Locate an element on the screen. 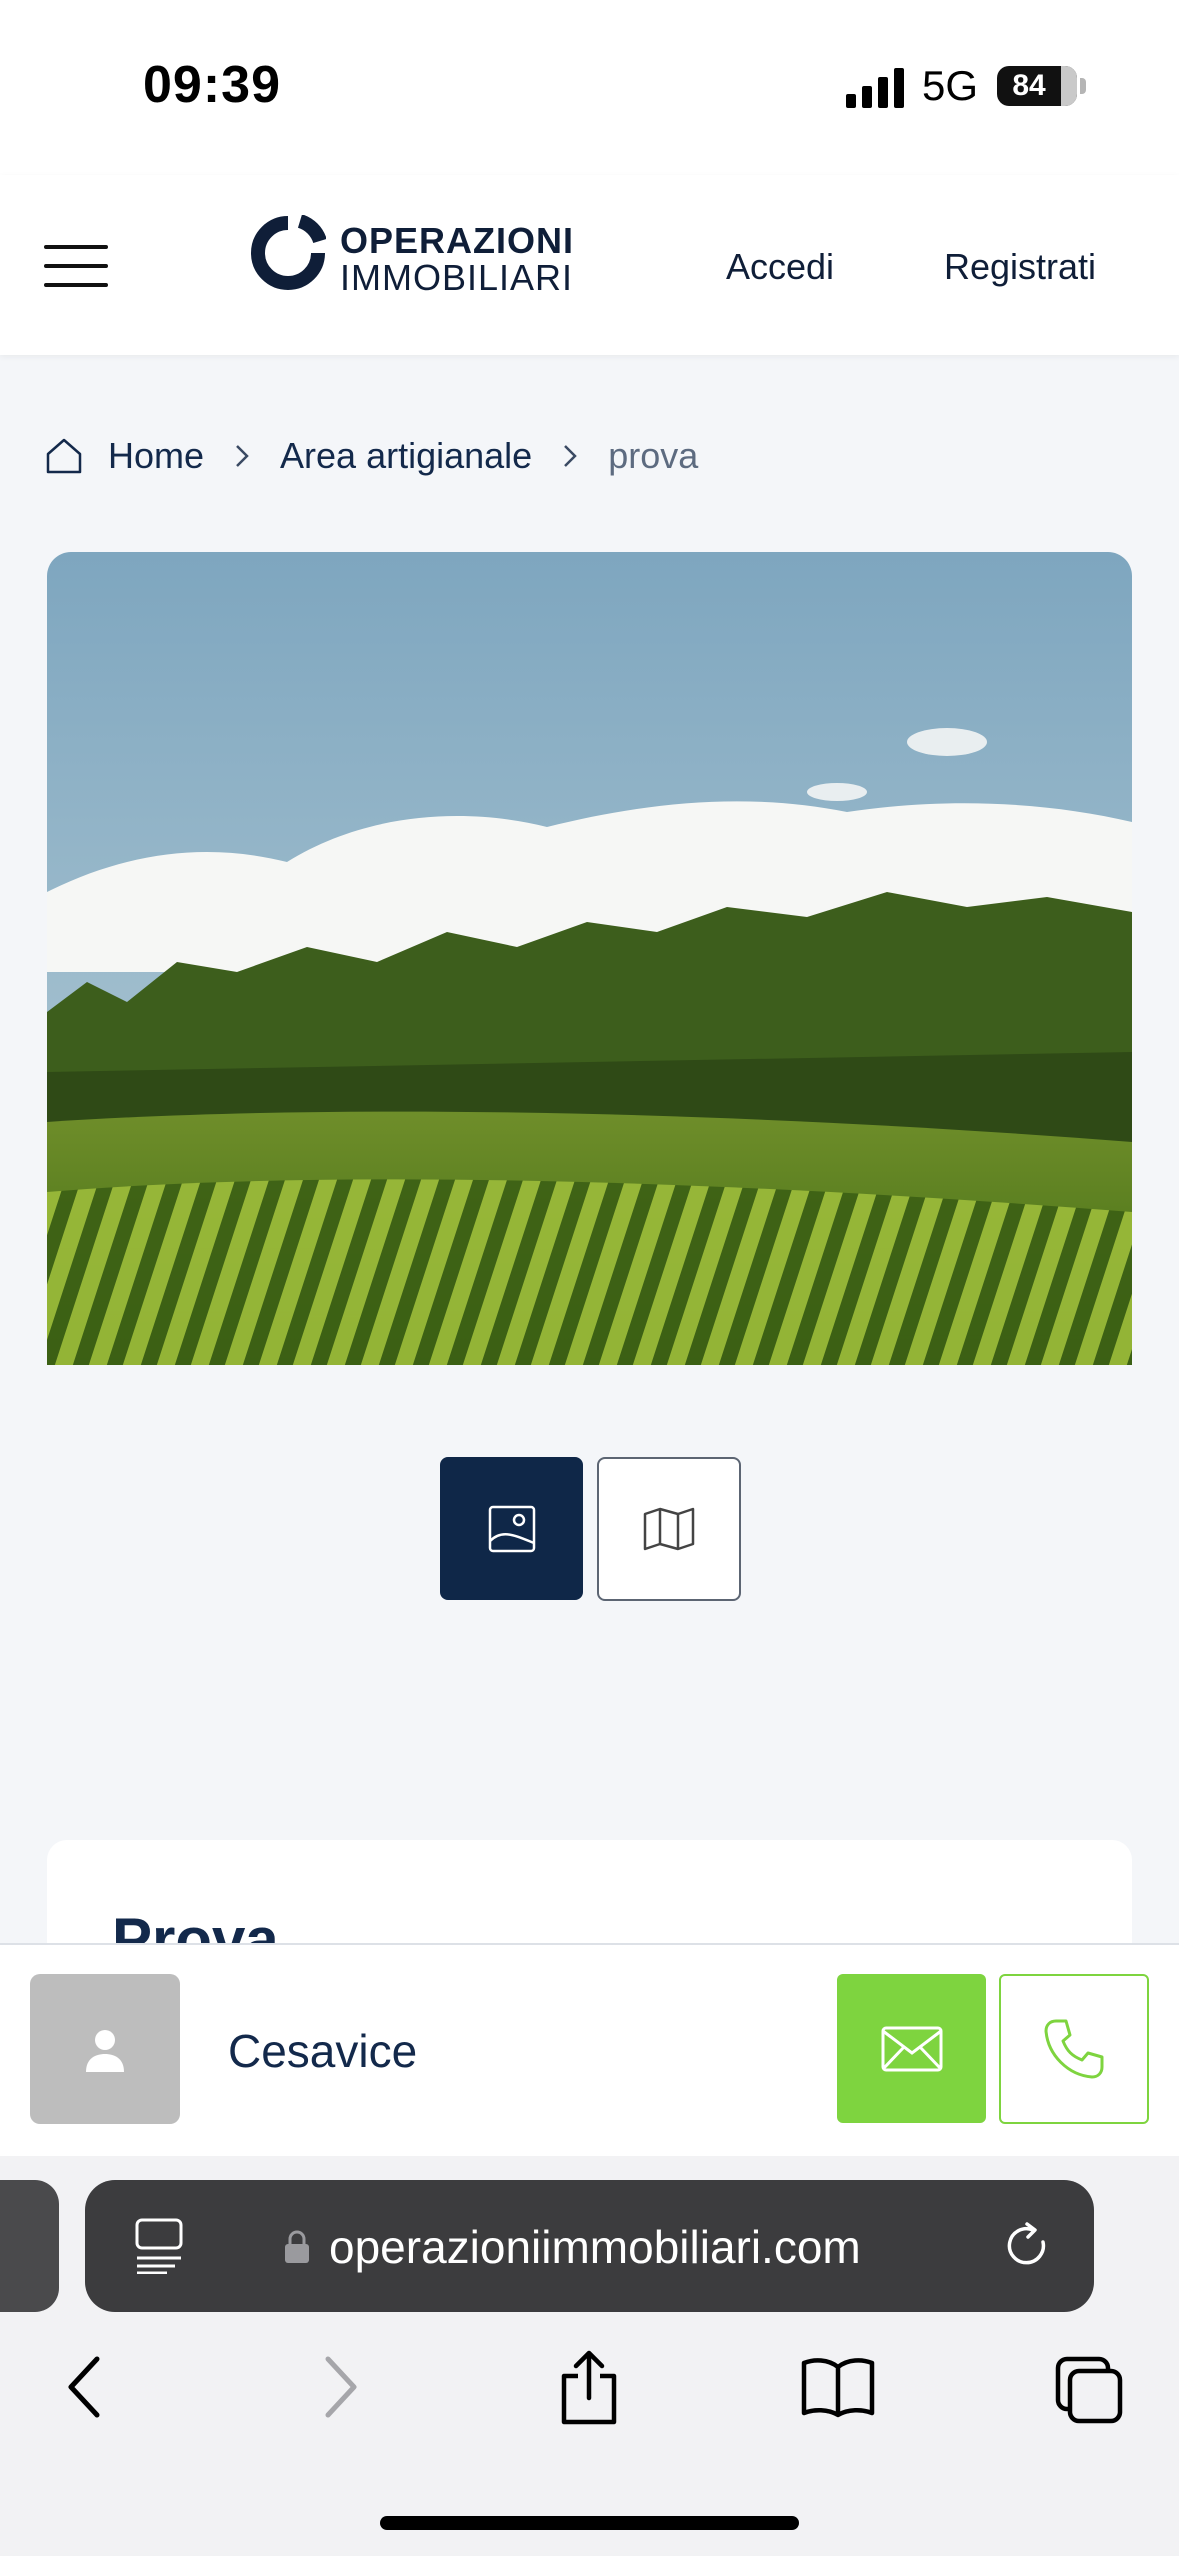 This screenshot has height=2556, width=1179. home-icon is located at coordinates (64, 456).